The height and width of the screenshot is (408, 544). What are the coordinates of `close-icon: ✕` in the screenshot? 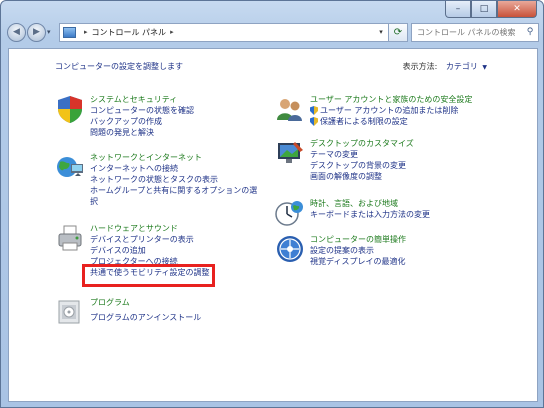 It's located at (517, 9).